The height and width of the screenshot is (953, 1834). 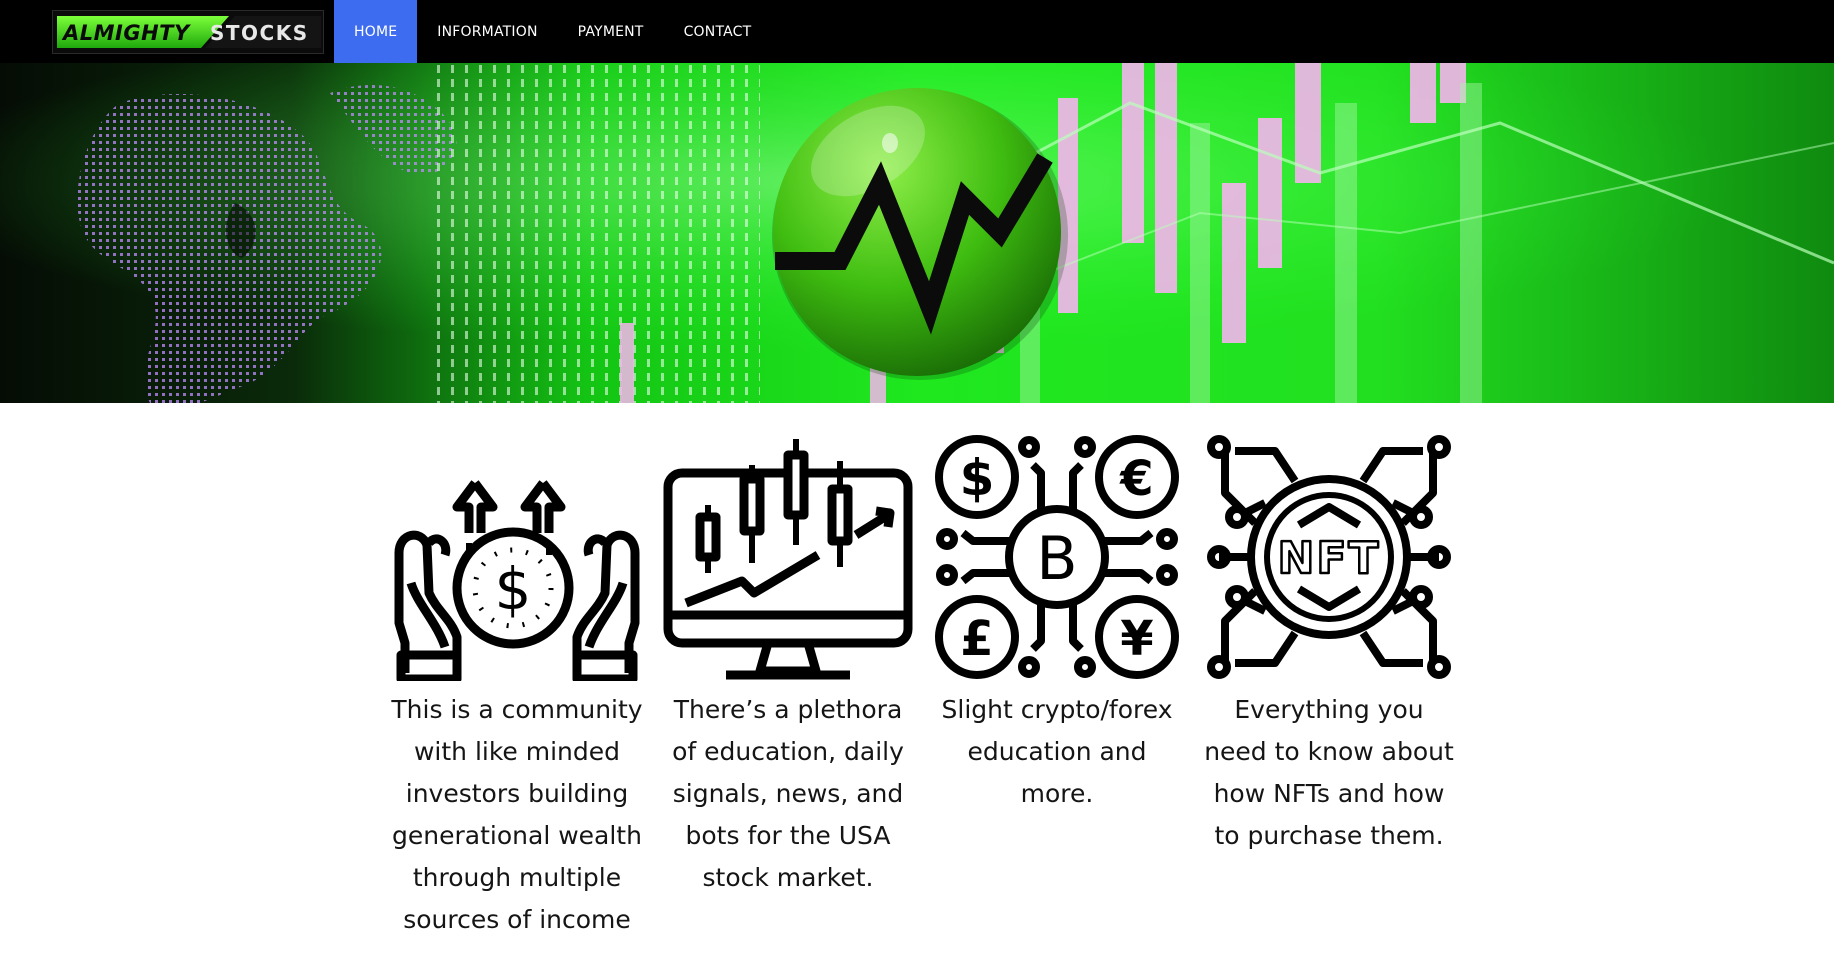 I want to click on brand-logo-graphic: ALMIGHTY STOCKS, so click(x=189, y=32).